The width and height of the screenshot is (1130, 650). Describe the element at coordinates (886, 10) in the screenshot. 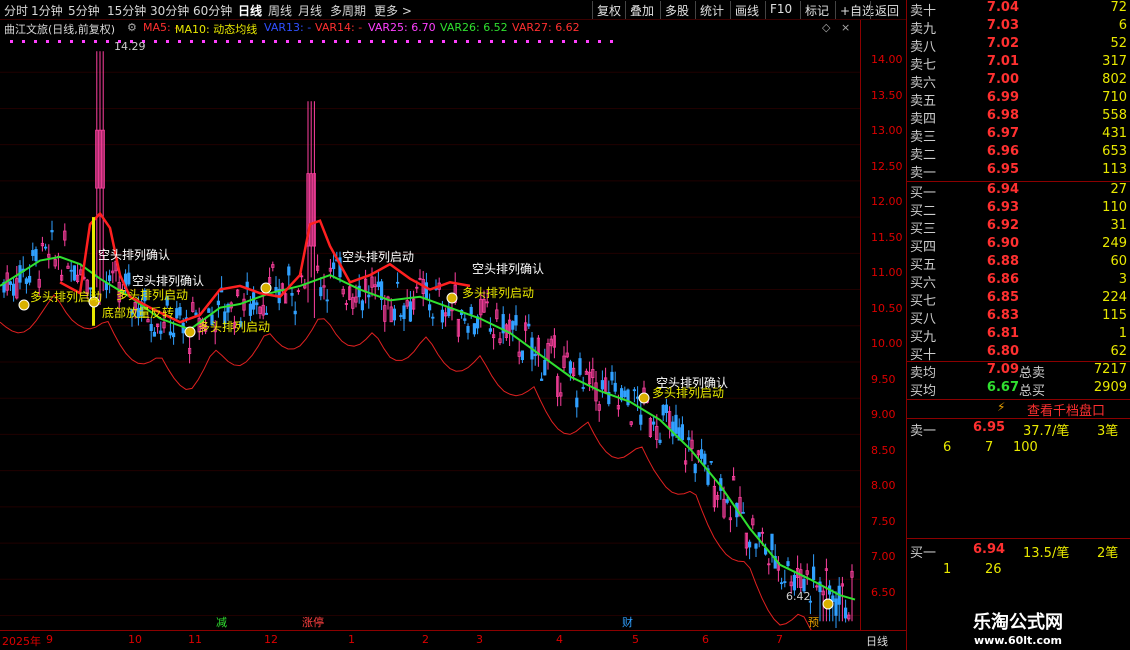

I see `back-button: 返回` at that location.